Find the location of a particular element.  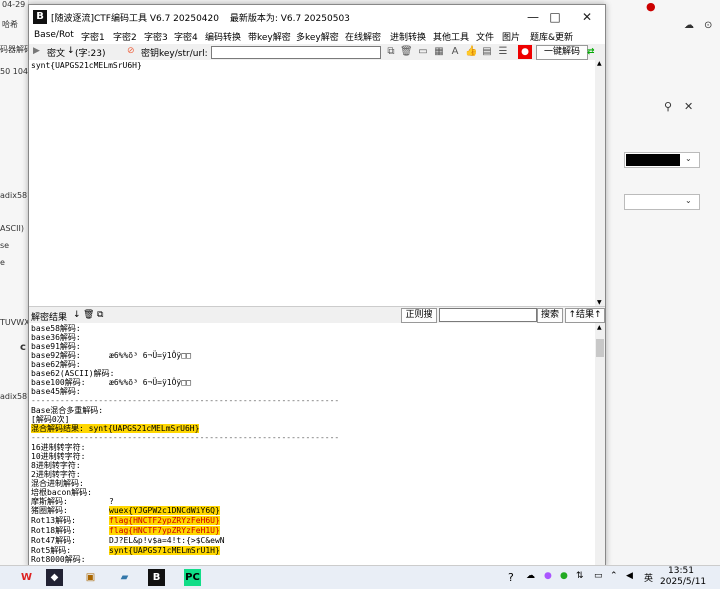

output-scrollbar: ▲ is located at coordinates (600, 444).